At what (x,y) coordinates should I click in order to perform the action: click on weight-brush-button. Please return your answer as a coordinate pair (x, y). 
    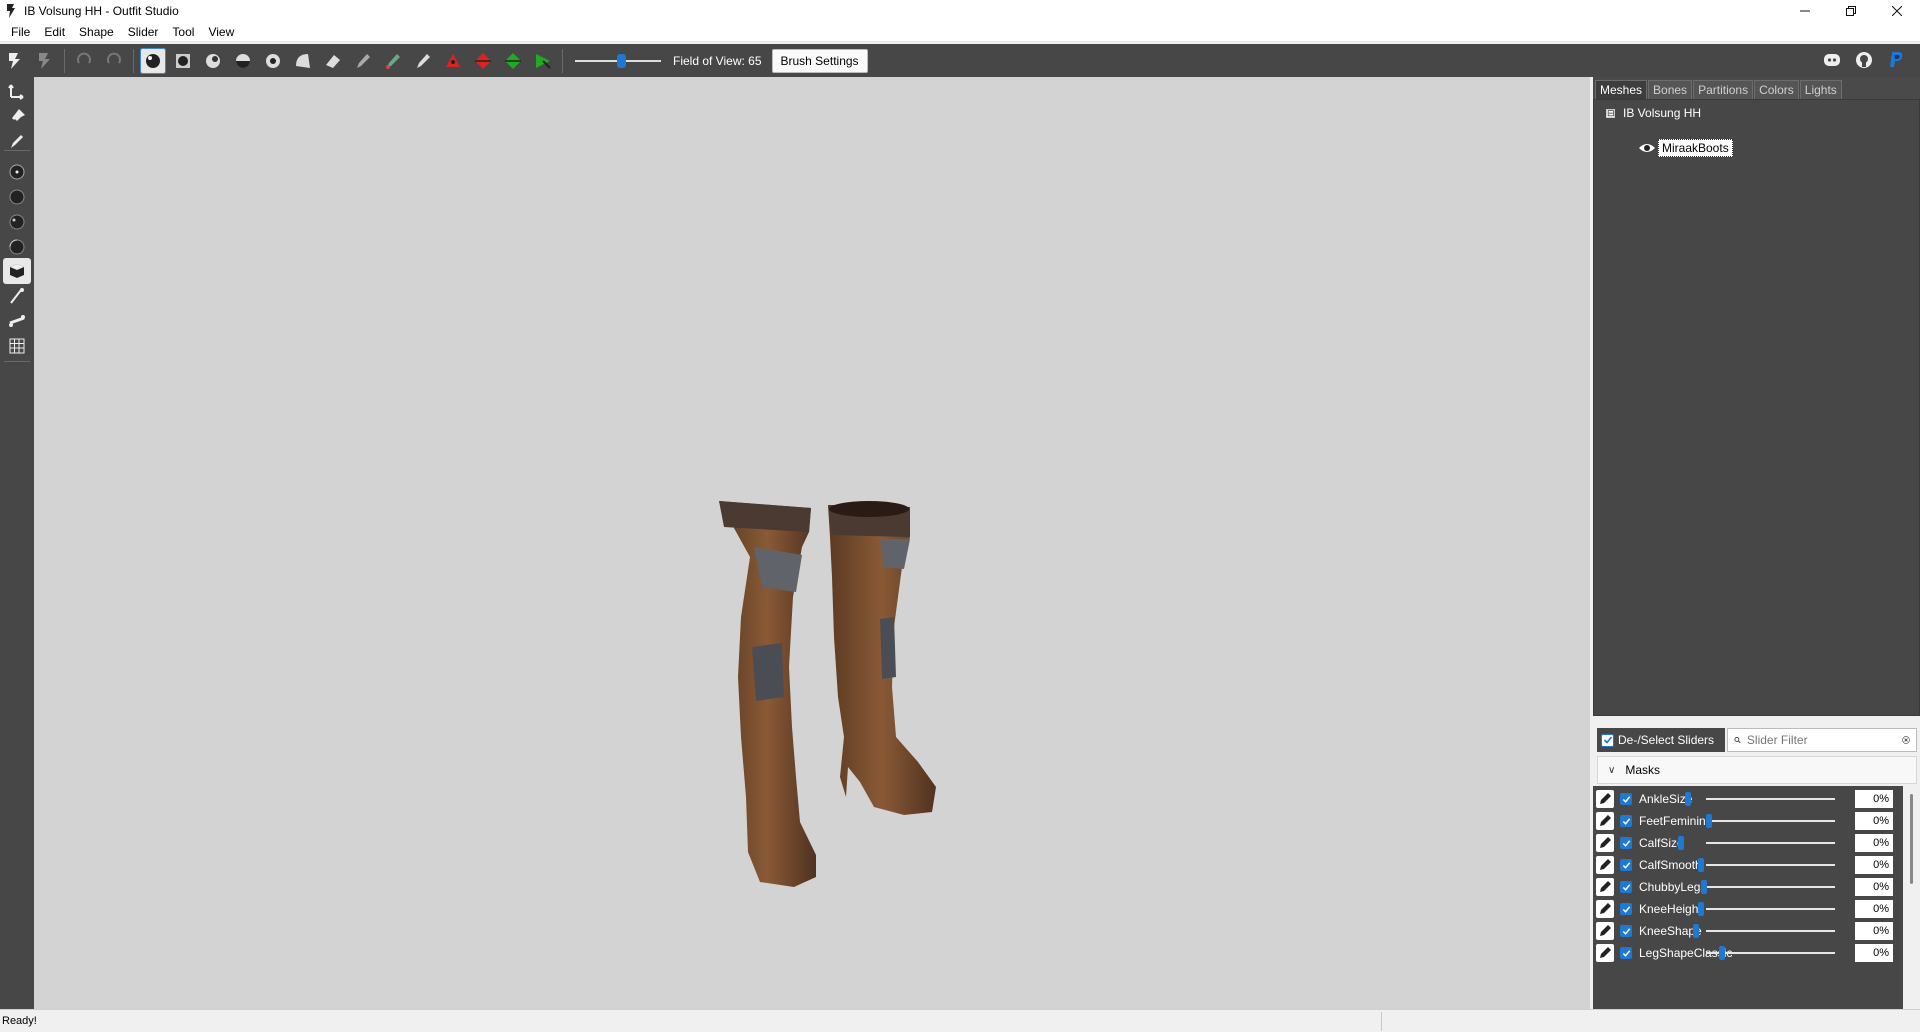
    Looking at the image, I should click on (363, 61).